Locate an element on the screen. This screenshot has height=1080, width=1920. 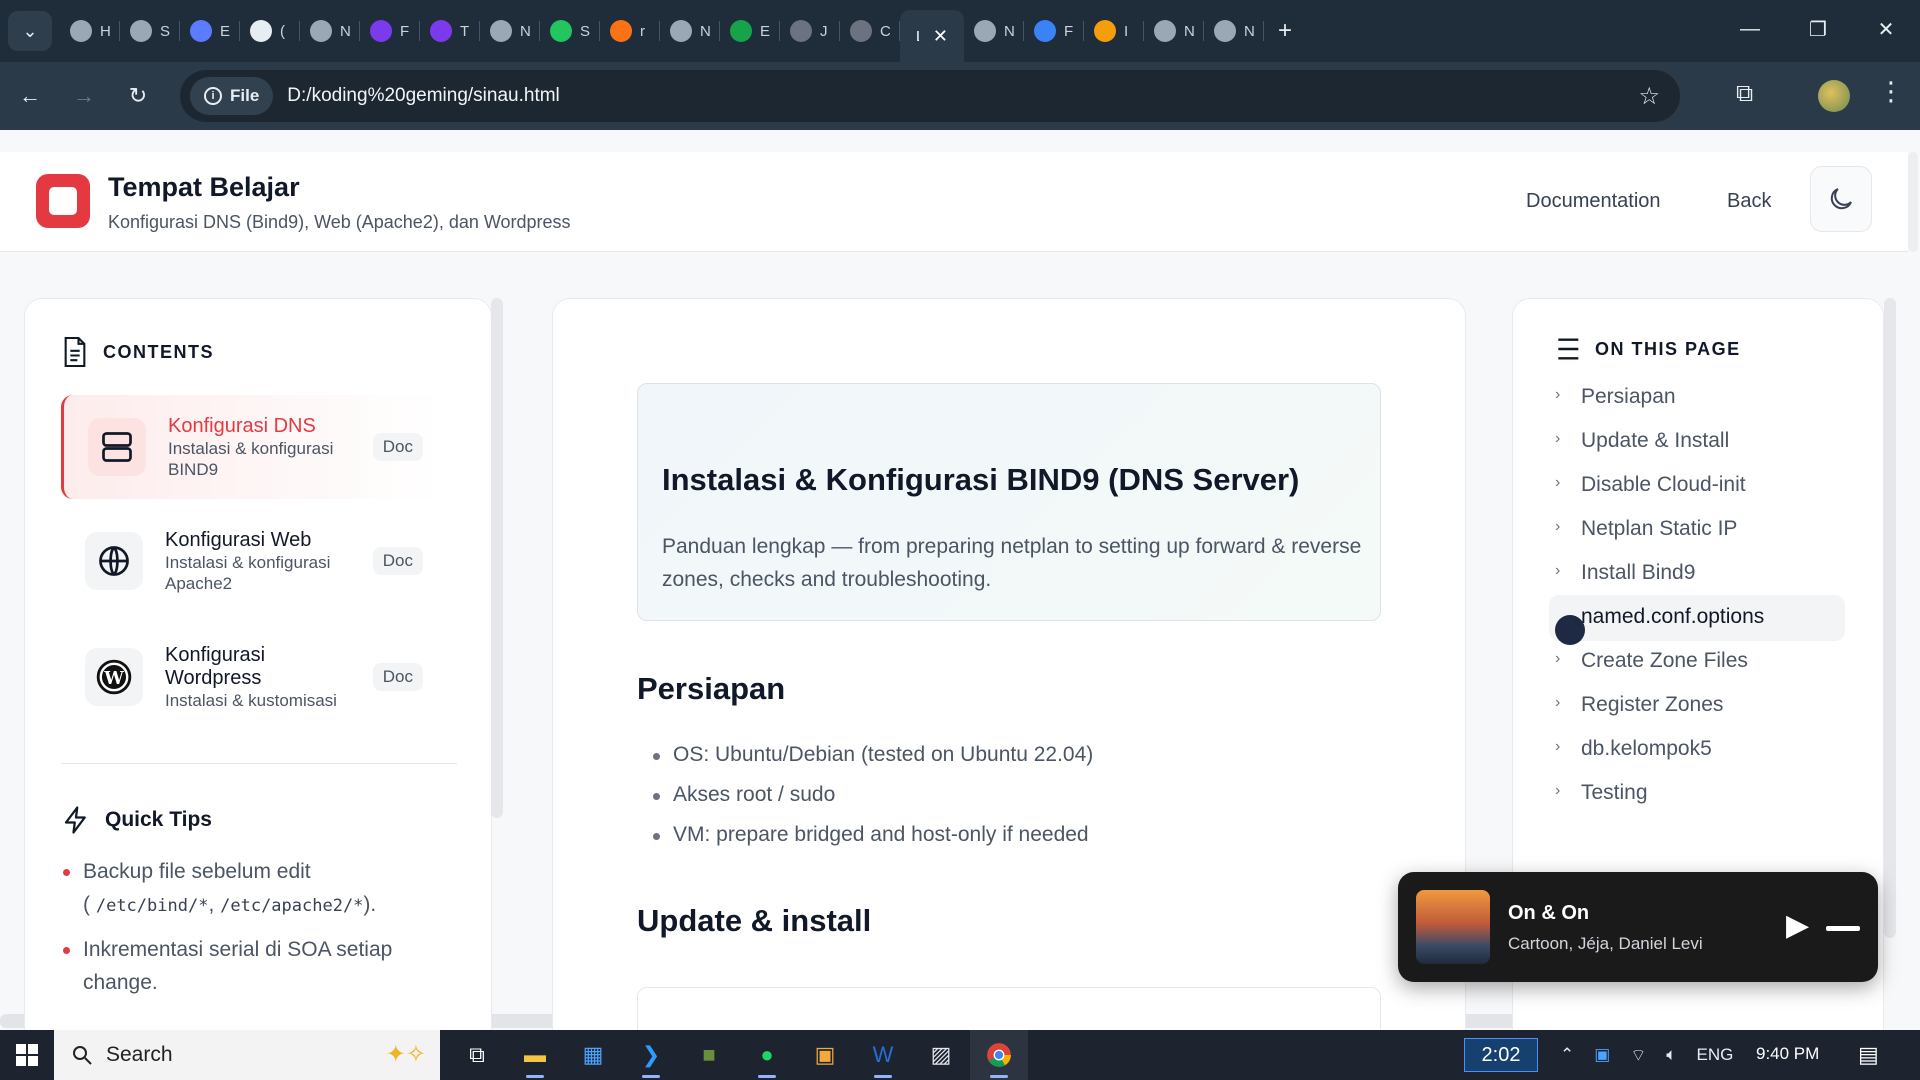
toc-item: › Netplan Static IP is located at coordinates (1646, 529).